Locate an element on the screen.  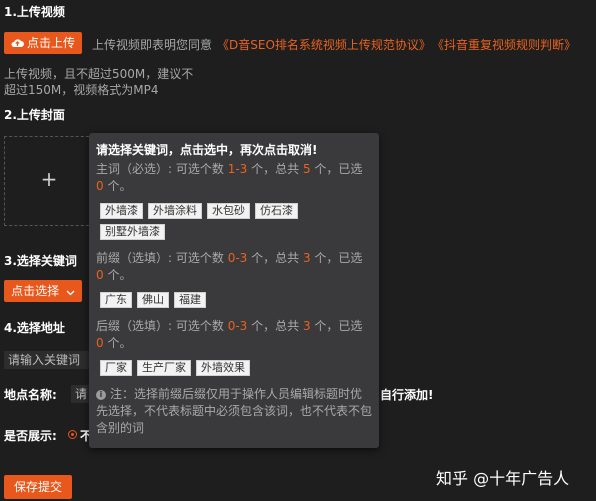
keyword-tag: 外墙漆 is located at coordinates (121, 211).